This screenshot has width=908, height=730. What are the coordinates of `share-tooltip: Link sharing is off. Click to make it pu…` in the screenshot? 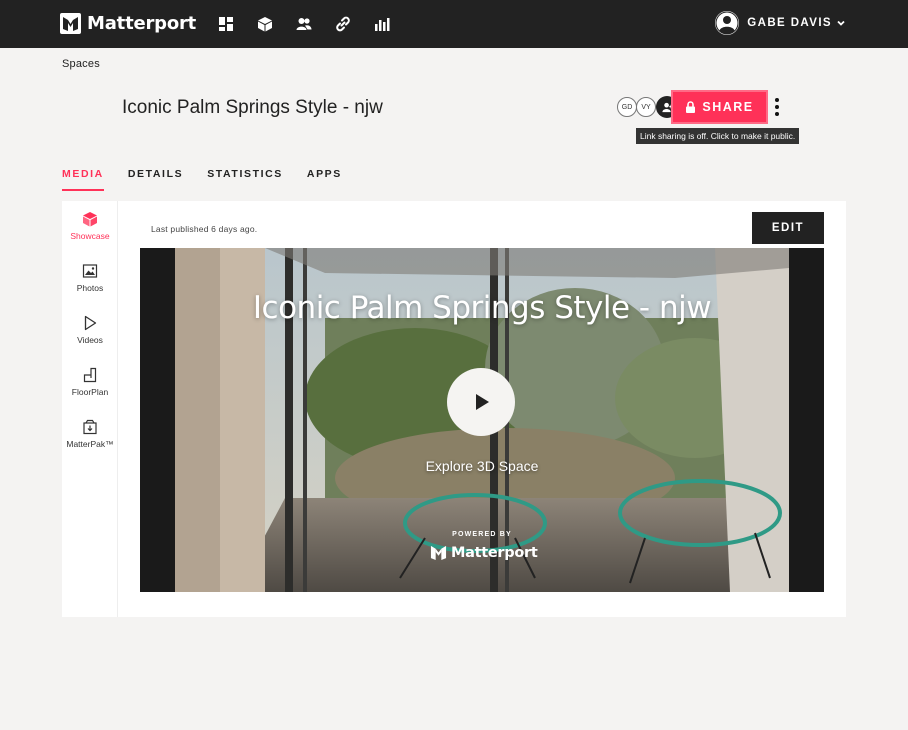 It's located at (718, 136).